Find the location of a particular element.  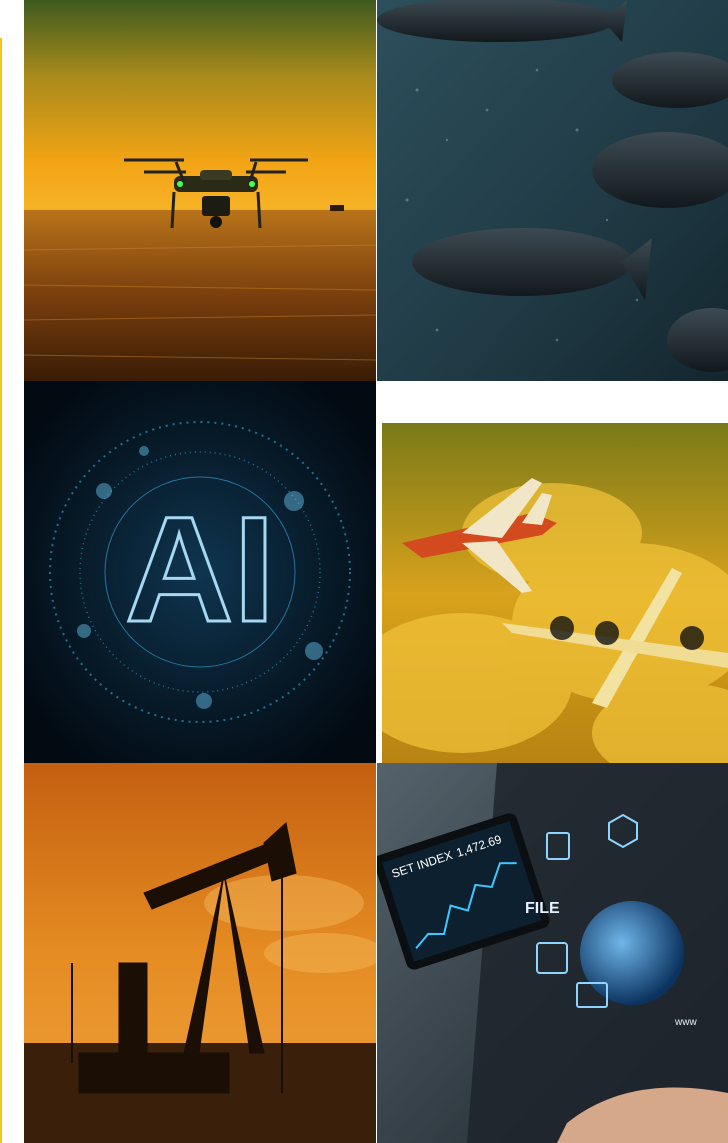

accent-bar is located at coordinates (1, 590).